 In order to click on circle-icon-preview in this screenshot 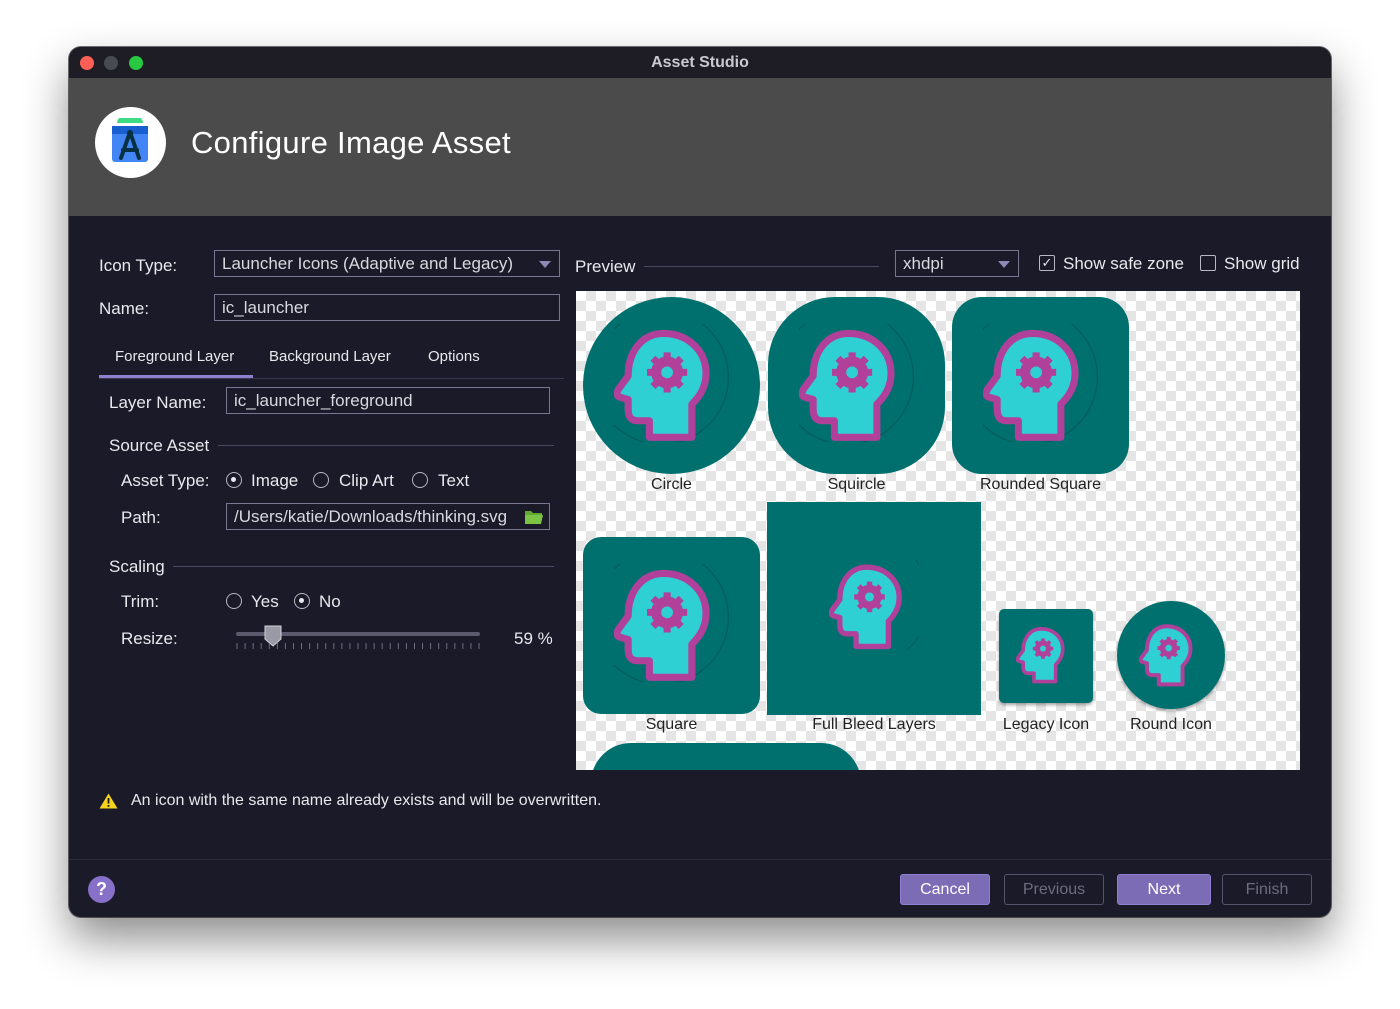, I will do `click(671, 385)`.